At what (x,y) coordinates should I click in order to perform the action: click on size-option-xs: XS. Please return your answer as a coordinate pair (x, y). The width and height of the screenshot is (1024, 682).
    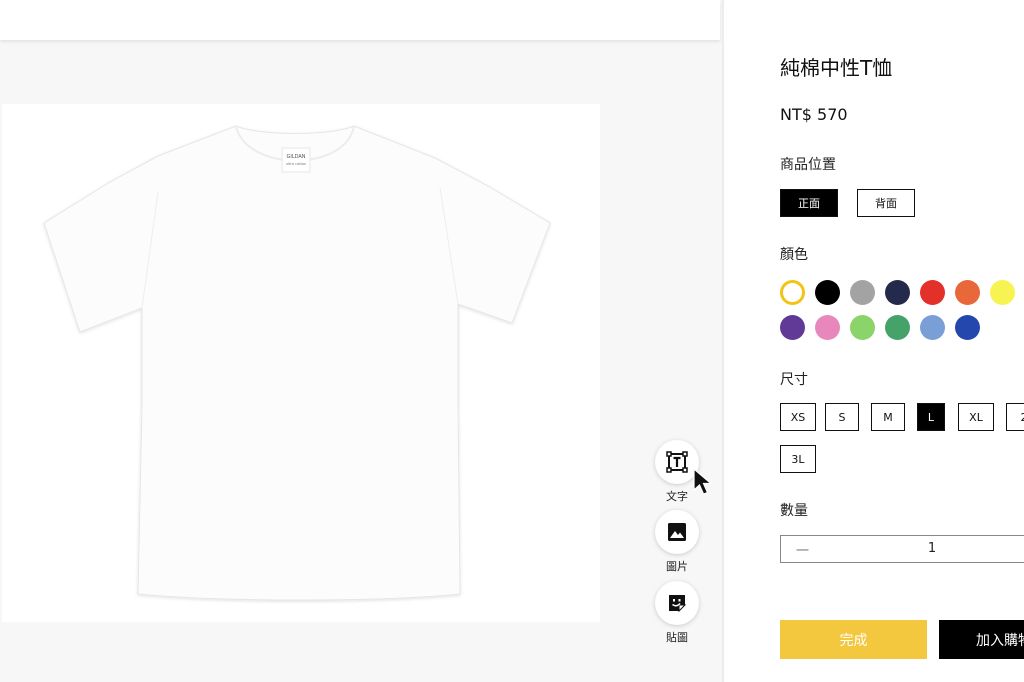
    Looking at the image, I should click on (798, 417).